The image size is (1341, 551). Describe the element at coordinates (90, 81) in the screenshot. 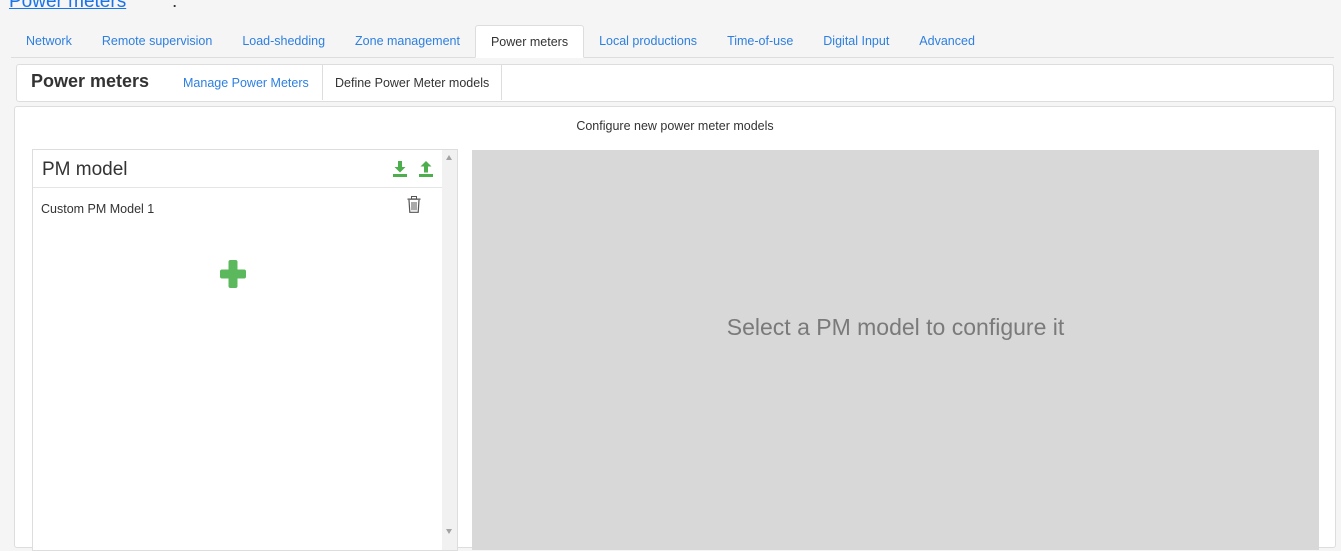

I see `page-title: Power meters` at that location.